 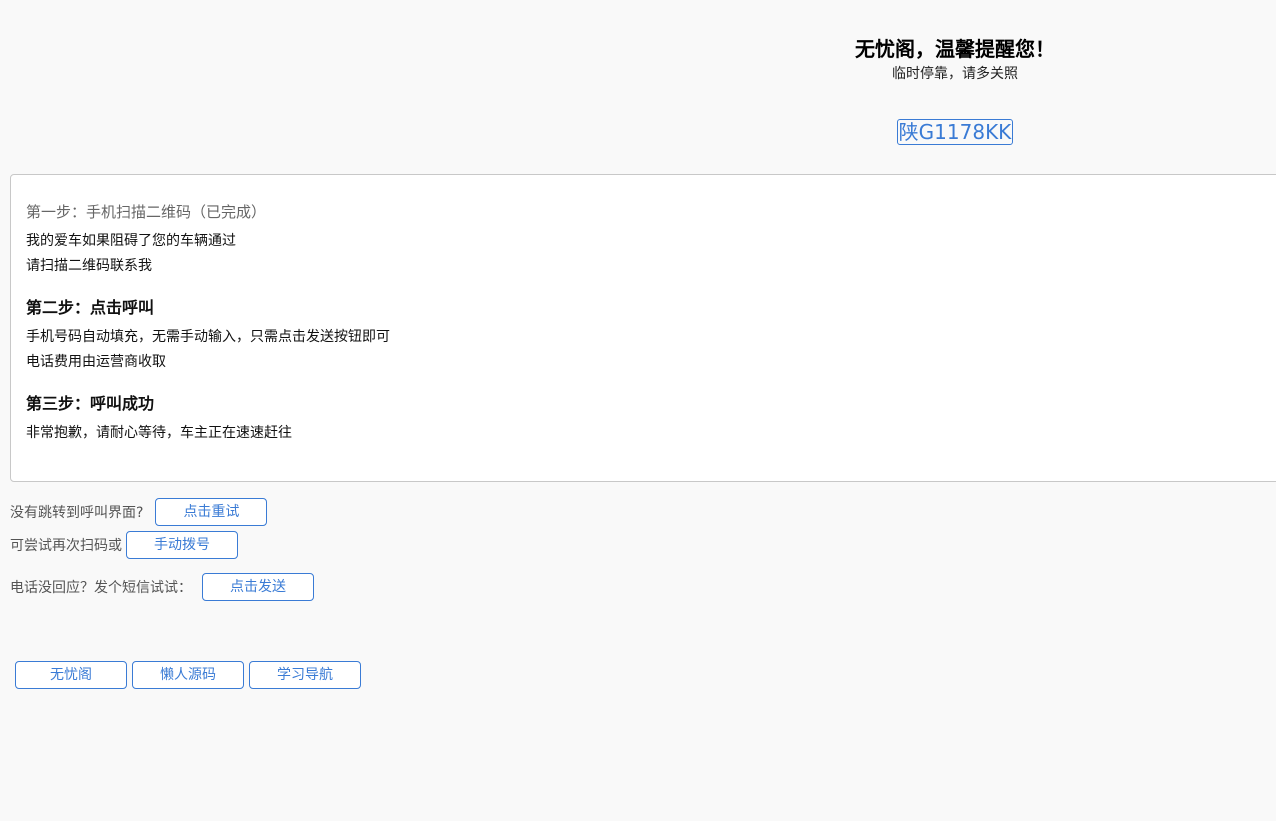 What do you see at coordinates (90, 307) in the screenshot?
I see `step2-title: 第二步：点击呼叫` at bounding box center [90, 307].